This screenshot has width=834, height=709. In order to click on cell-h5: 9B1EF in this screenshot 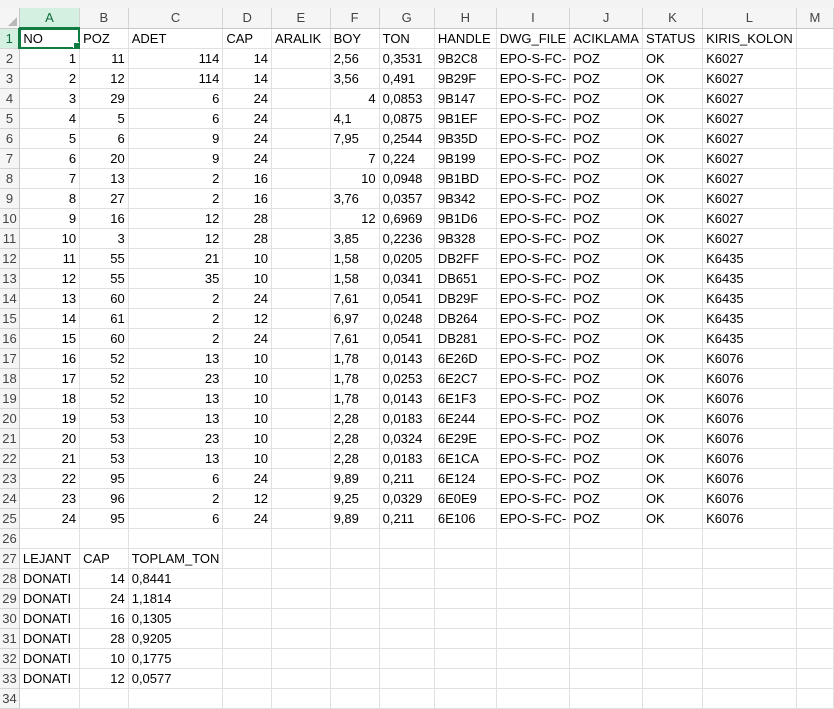, I will do `click(465, 118)`.